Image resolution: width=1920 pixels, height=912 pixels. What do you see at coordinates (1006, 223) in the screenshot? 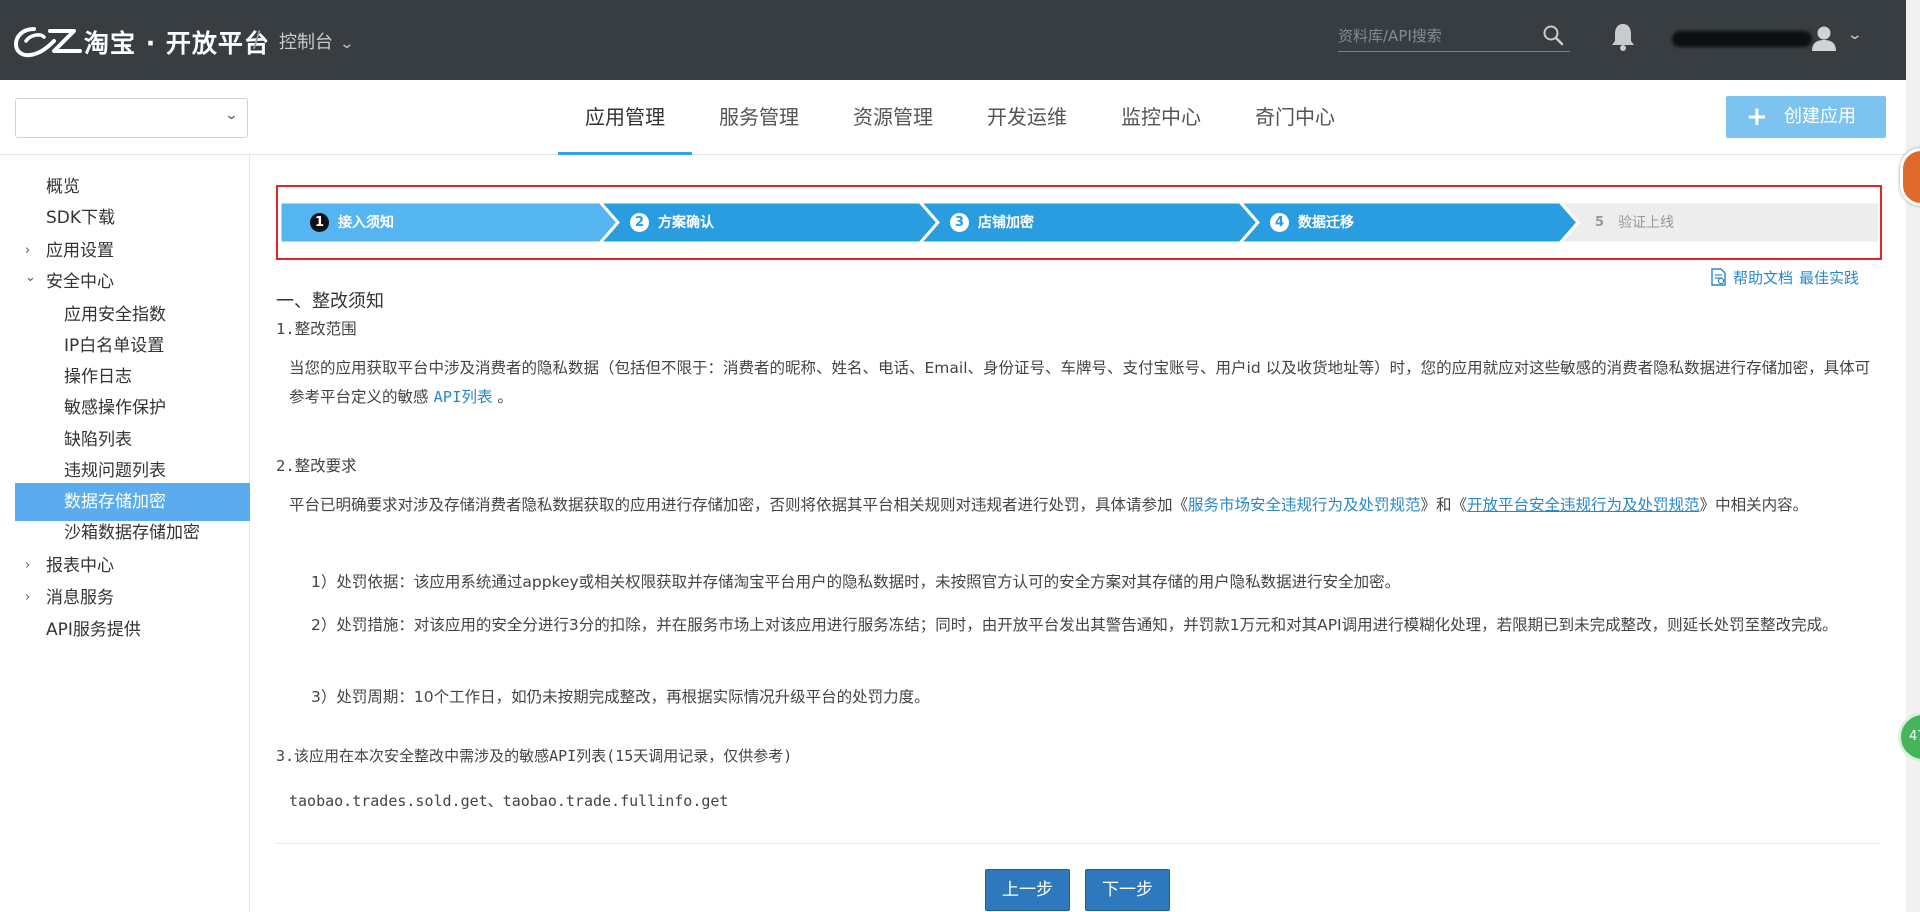
I see `step-label: 店铺加密` at bounding box center [1006, 223].